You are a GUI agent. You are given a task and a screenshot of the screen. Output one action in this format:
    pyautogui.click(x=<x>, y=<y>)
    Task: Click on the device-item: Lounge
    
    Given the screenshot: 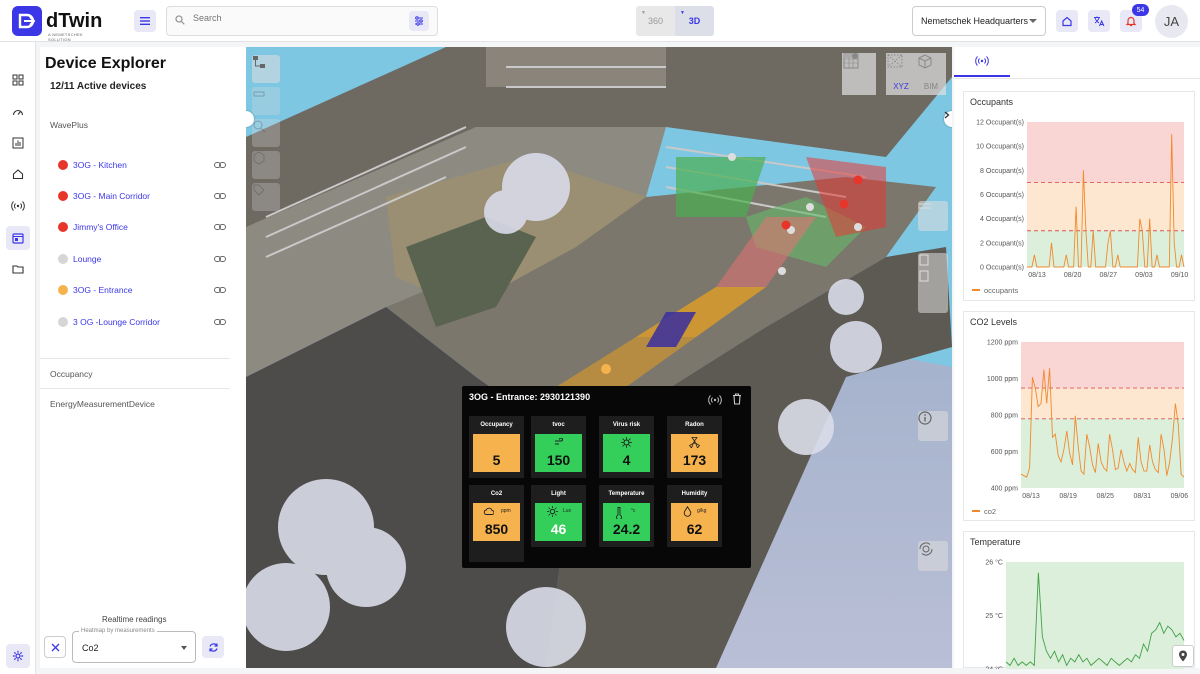 What is the action you would take?
    pyautogui.click(x=142, y=259)
    